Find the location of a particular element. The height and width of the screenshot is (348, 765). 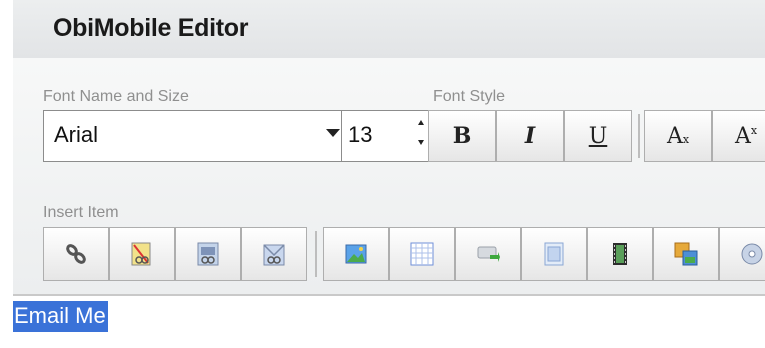

email-link-icon is located at coordinates (274, 255).